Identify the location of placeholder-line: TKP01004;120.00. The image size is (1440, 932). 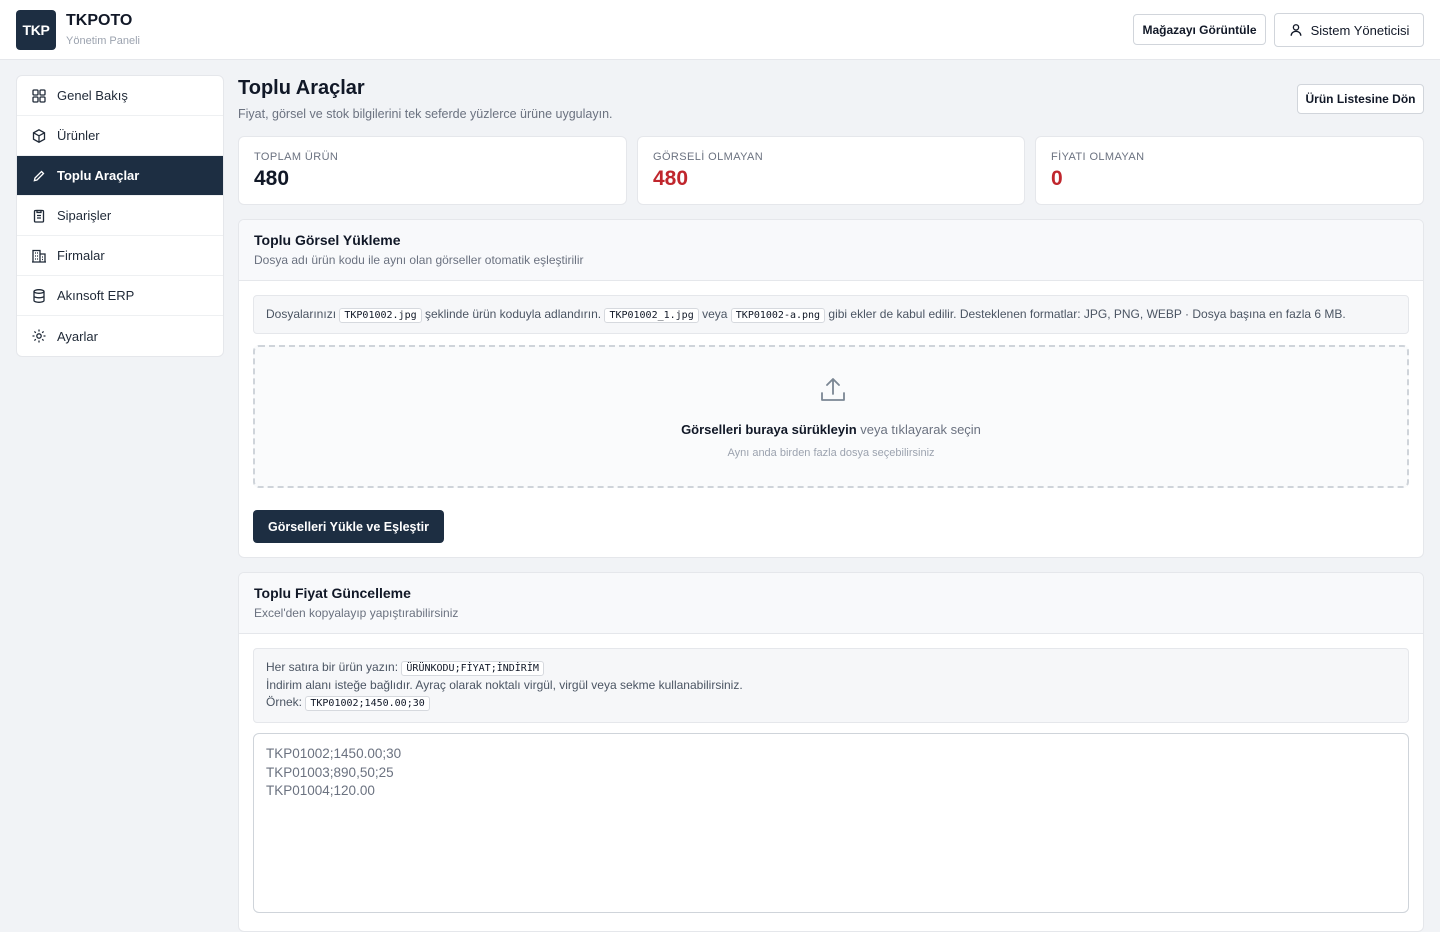
(320, 790).